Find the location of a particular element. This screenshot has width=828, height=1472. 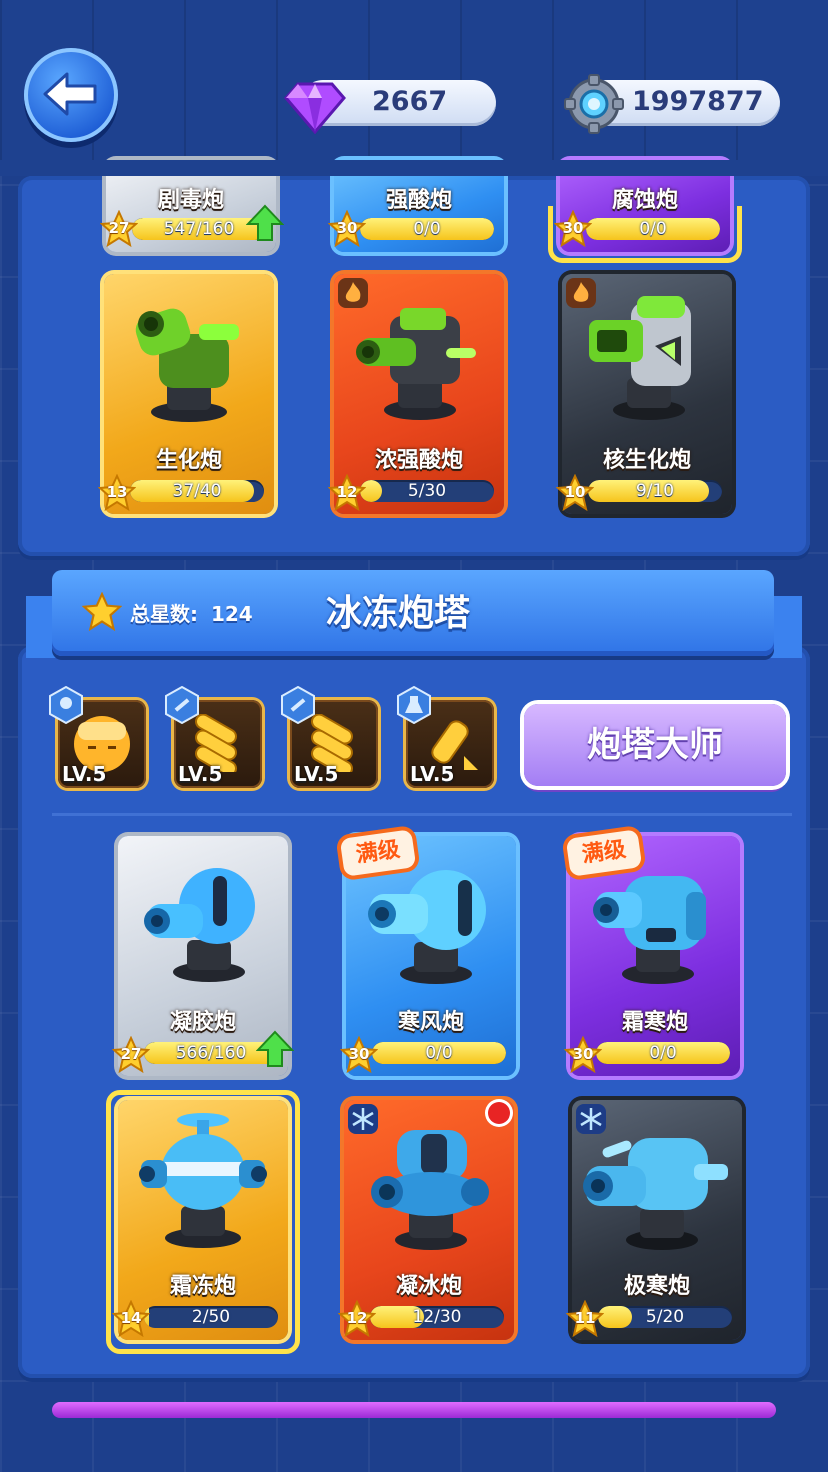

tower-name: 凝冰炮 is located at coordinates (428, 1286).